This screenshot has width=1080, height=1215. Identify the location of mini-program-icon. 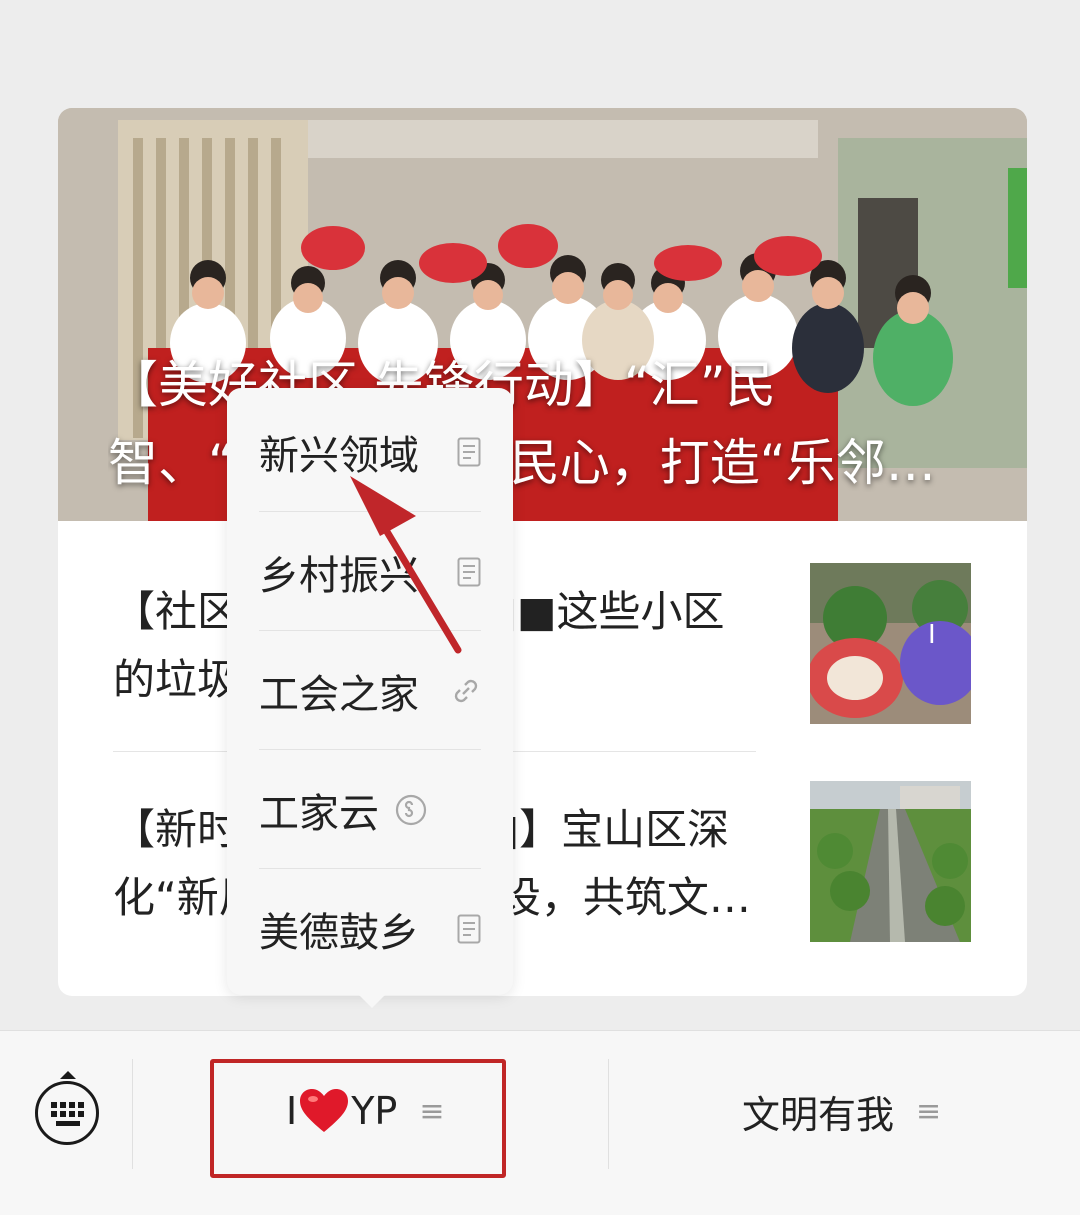
(411, 809).